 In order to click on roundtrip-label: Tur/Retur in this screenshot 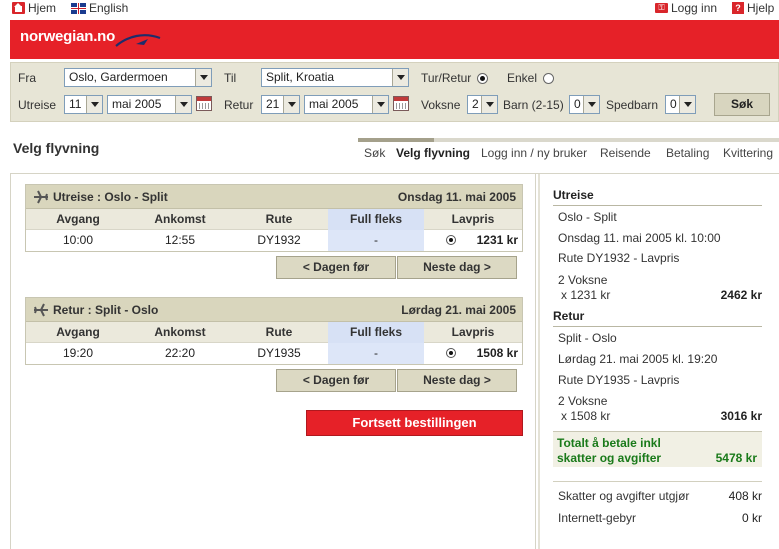, I will do `click(446, 78)`.